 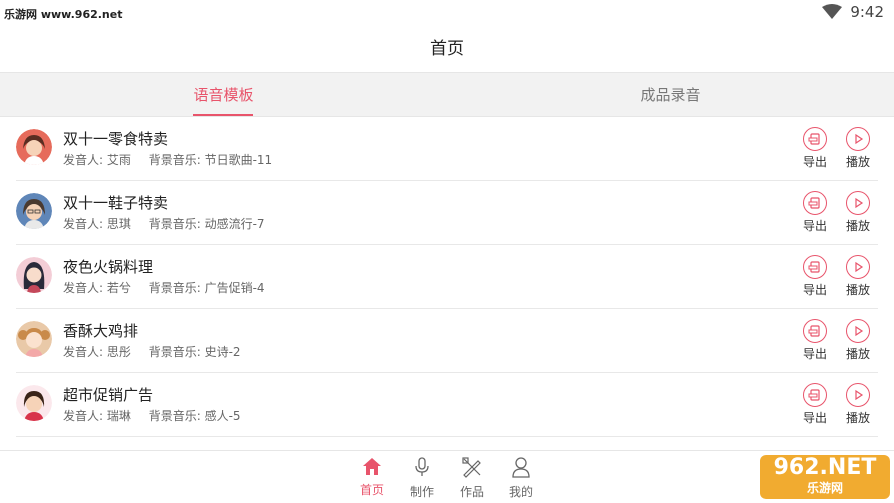 What do you see at coordinates (223, 95) in the screenshot?
I see `tab-voice-templates: 语音模板` at bounding box center [223, 95].